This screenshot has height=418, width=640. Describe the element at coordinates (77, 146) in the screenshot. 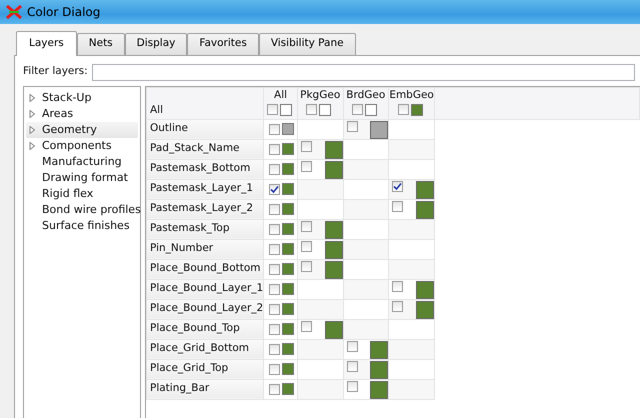

I see `tree-item: Components` at that location.